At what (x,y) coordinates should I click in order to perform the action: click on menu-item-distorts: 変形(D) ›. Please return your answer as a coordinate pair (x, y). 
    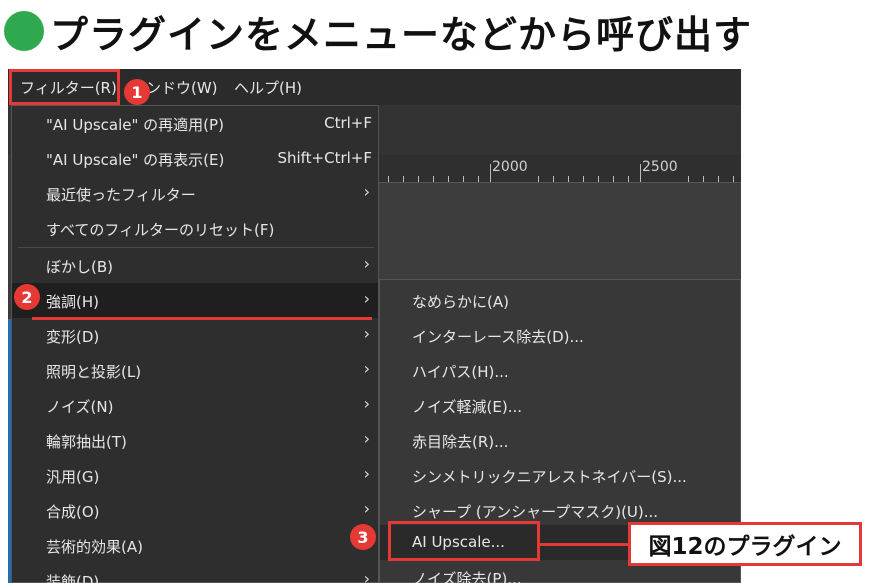
    Looking at the image, I should click on (195, 335).